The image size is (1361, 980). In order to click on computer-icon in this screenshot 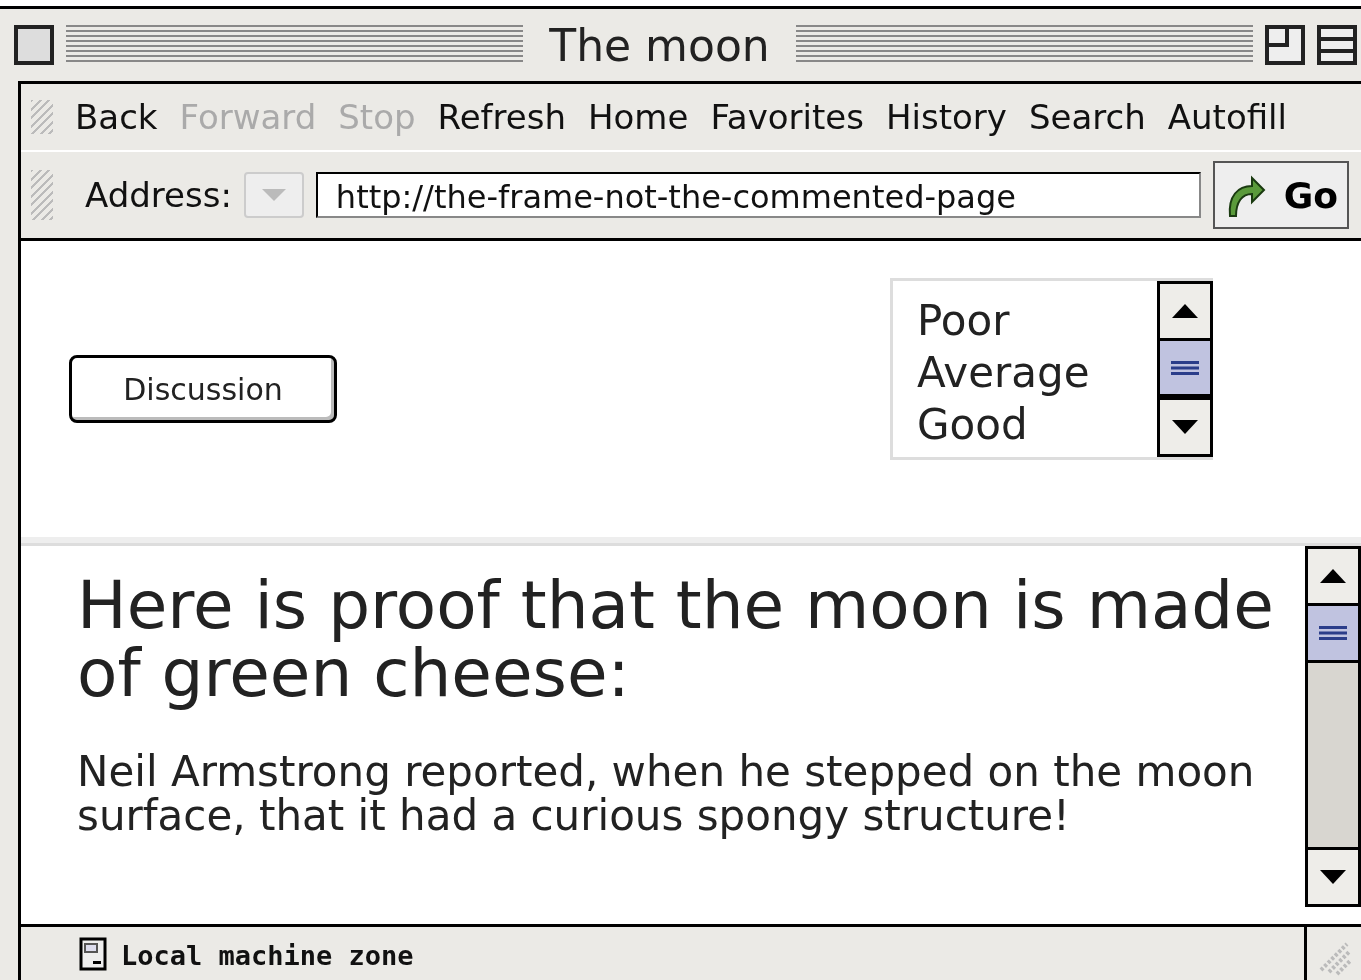, I will do `click(93, 955)`.